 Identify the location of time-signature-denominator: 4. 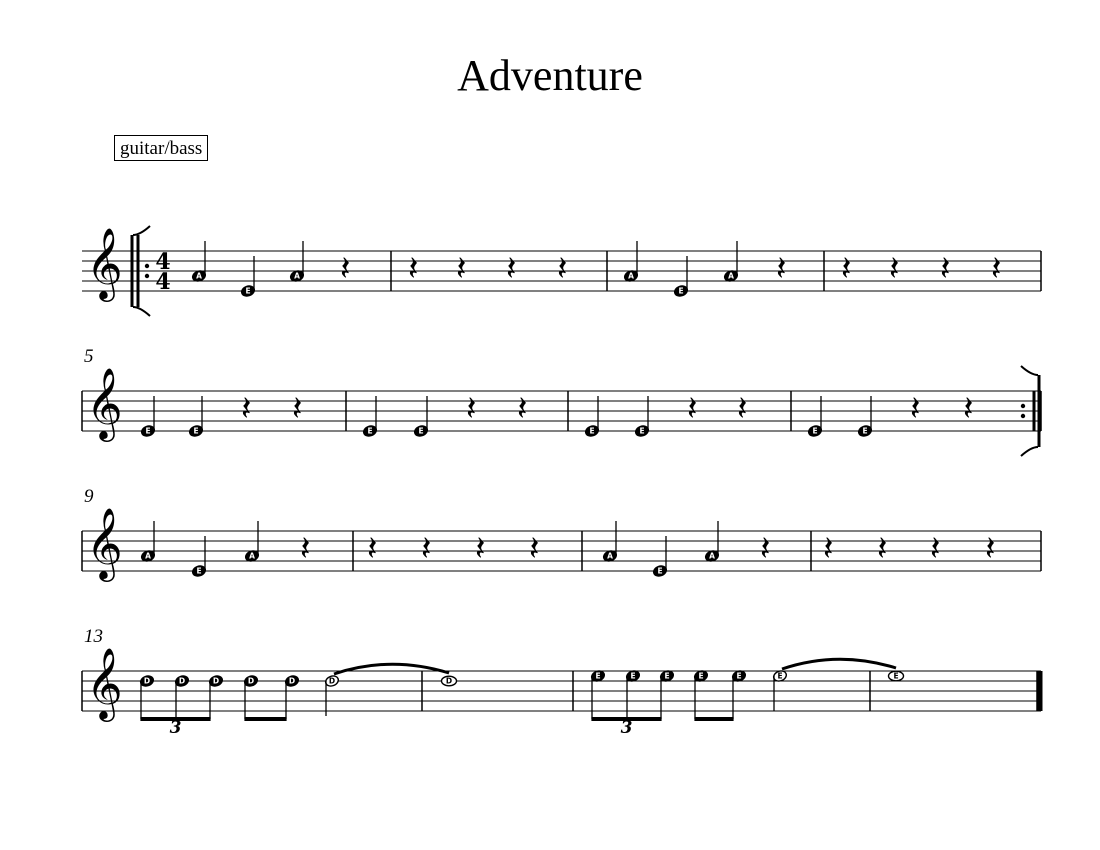
(162, 282).